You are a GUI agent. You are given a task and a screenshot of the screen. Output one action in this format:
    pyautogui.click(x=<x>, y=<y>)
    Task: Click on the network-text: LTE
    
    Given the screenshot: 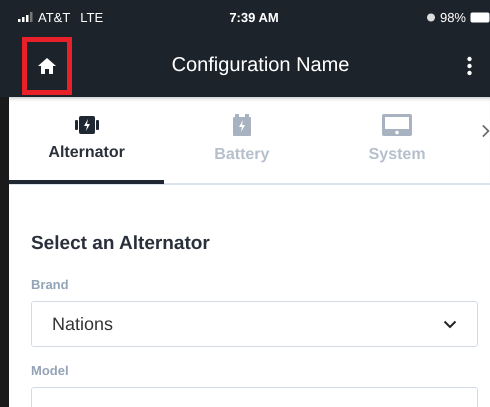 What is the action you would take?
    pyautogui.click(x=92, y=17)
    